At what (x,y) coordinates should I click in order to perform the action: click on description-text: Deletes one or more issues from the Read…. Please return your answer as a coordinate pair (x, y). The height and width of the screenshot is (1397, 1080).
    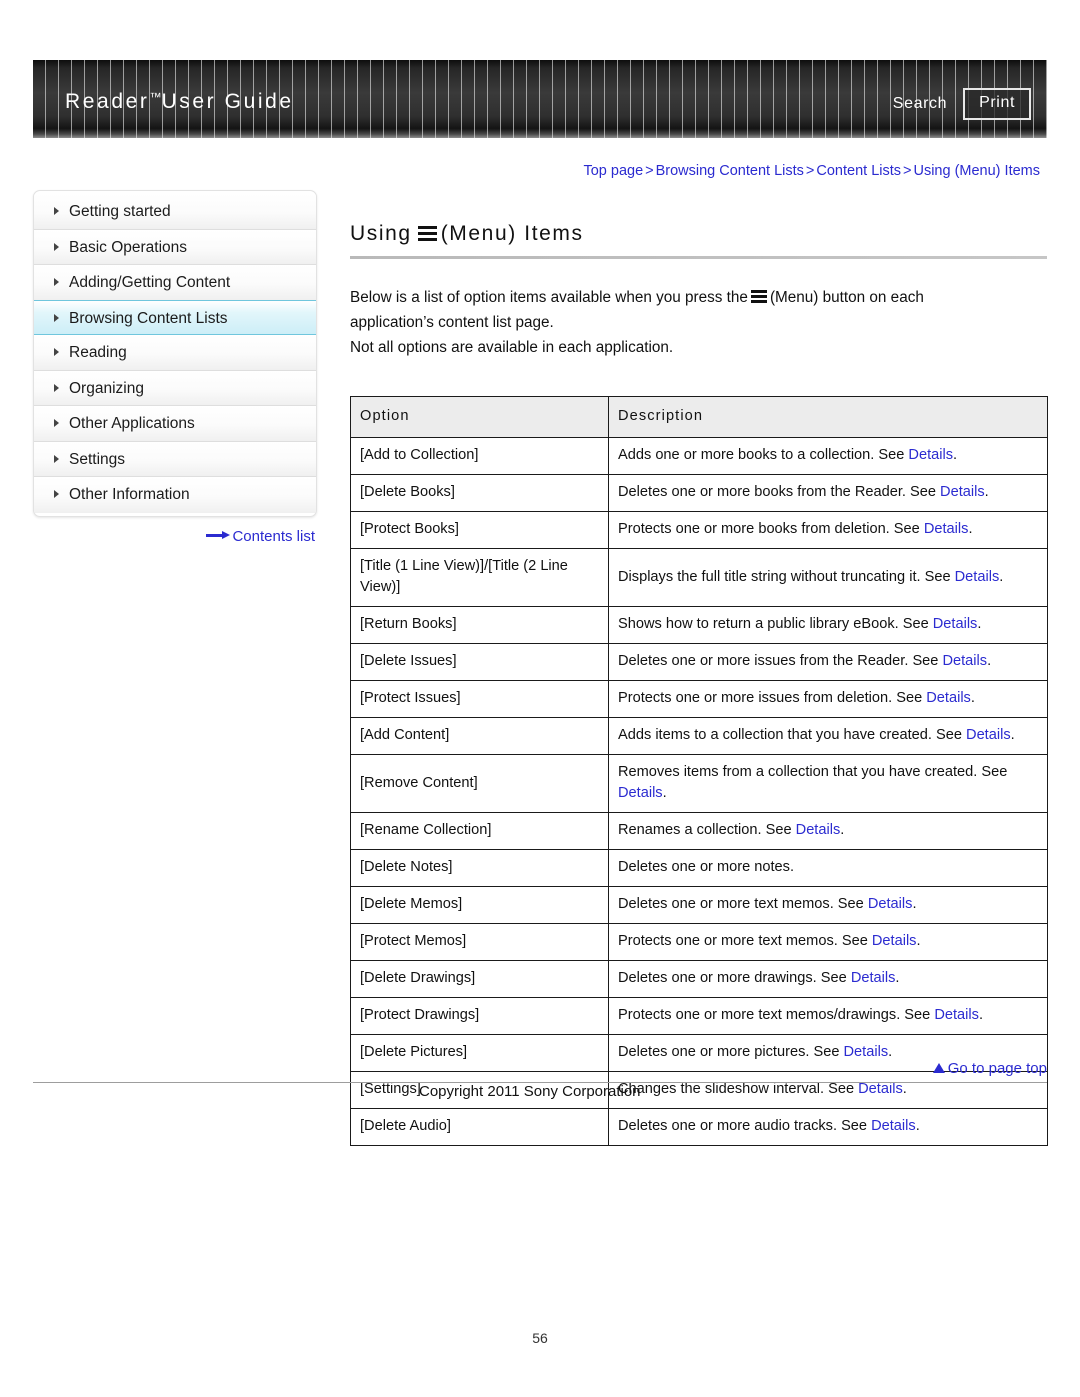
    Looking at the image, I should click on (780, 661).